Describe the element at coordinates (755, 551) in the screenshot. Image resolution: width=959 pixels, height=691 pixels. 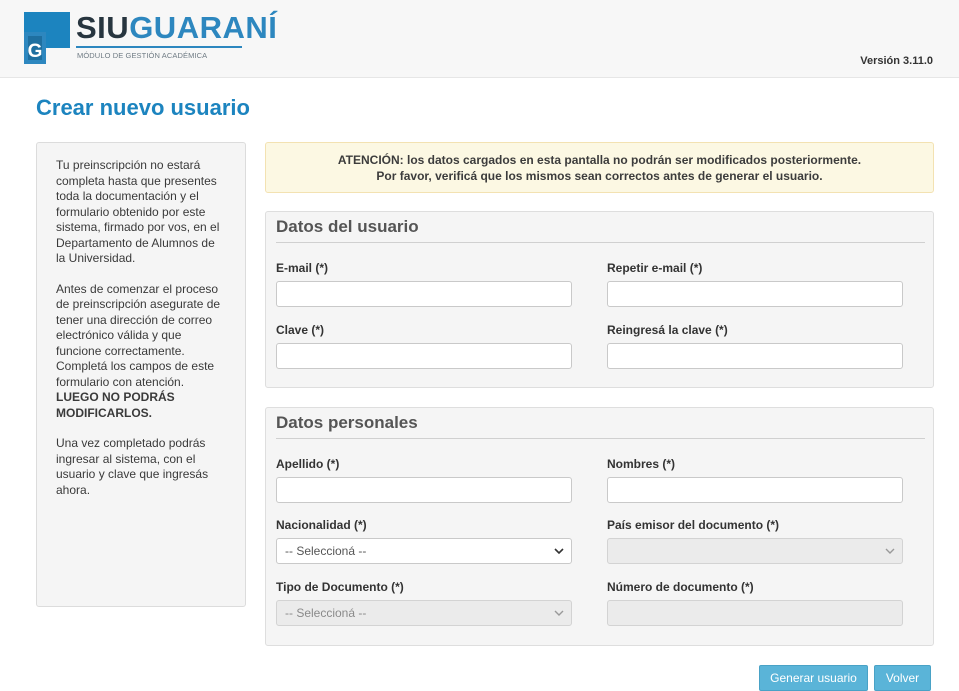
I see `issuer-country-select` at that location.